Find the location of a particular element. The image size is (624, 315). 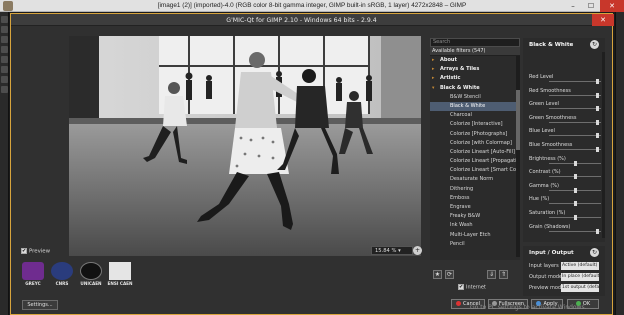

internet-toggle: ✔ Internet is located at coordinates (472, 287).